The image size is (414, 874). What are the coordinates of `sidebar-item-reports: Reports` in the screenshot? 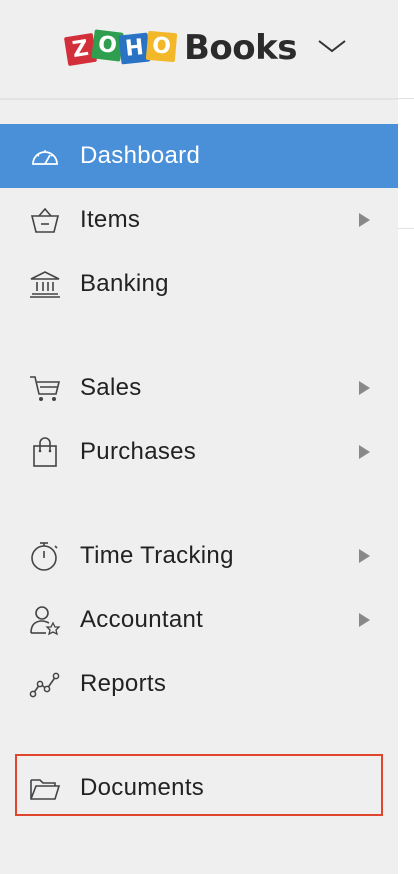 It's located at (199, 684).